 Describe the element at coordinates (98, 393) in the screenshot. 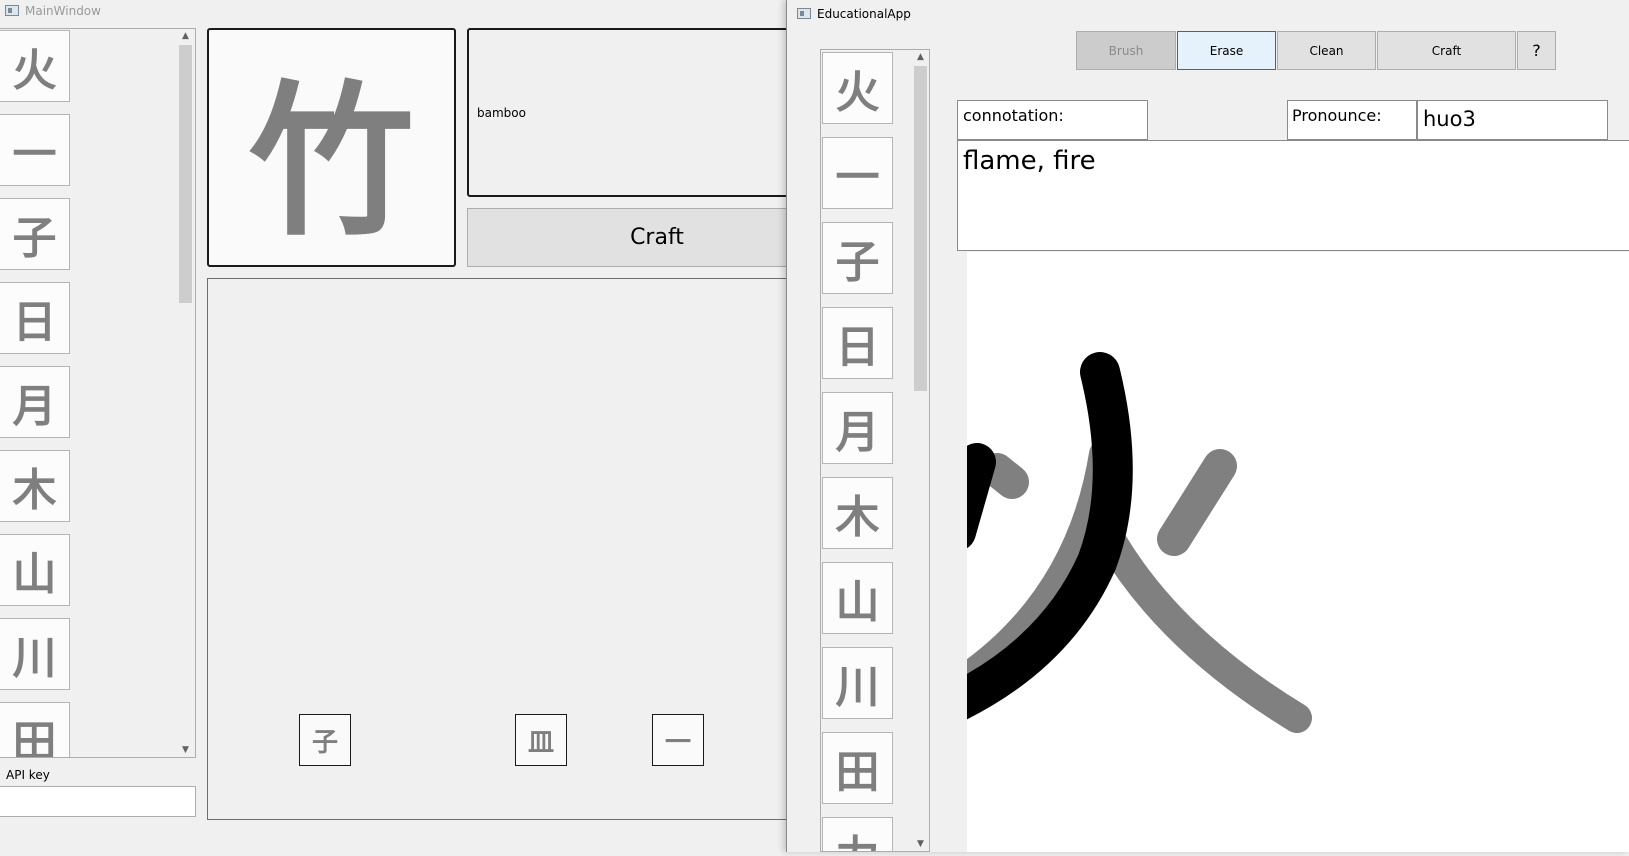

I see `character-list: 火 一 子 日 月 木 山 川 田 ▲ ▼` at that location.